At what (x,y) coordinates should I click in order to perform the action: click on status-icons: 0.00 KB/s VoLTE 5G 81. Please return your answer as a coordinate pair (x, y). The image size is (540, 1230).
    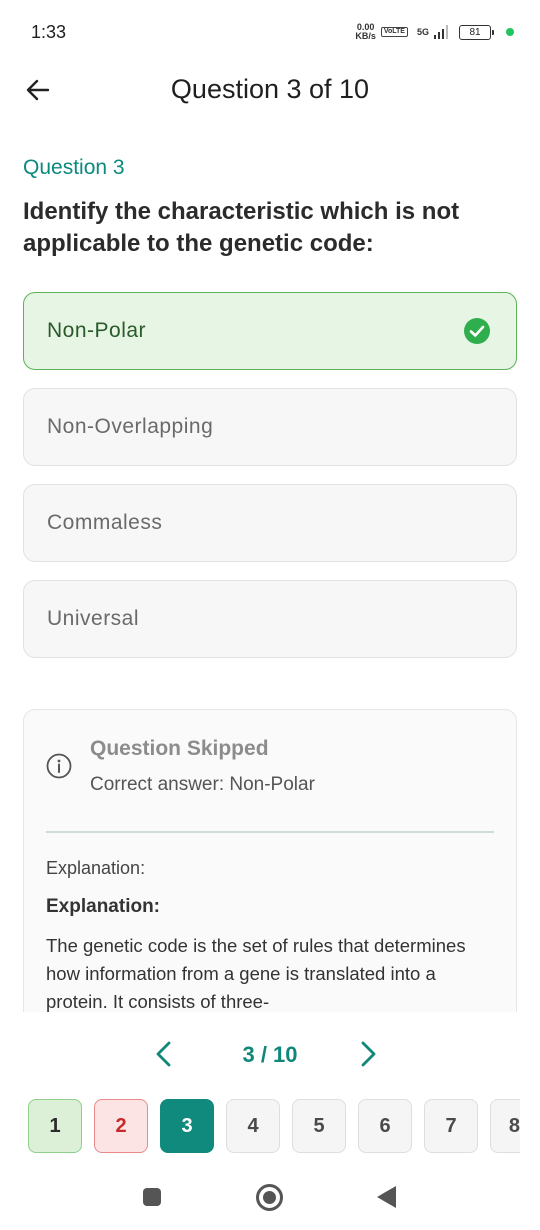
    Looking at the image, I should click on (434, 32).